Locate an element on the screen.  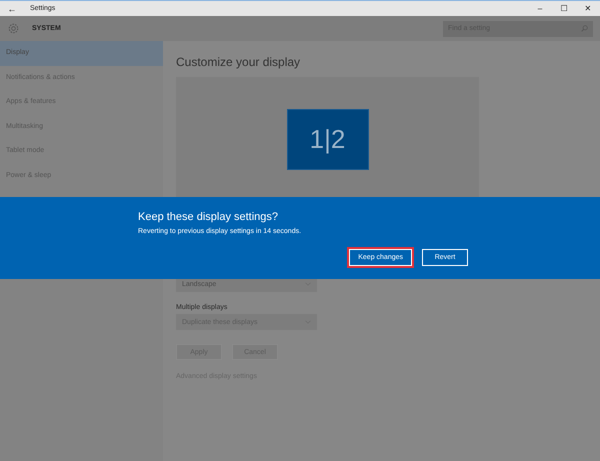
maximize-button: ☐ is located at coordinates (564, 8).